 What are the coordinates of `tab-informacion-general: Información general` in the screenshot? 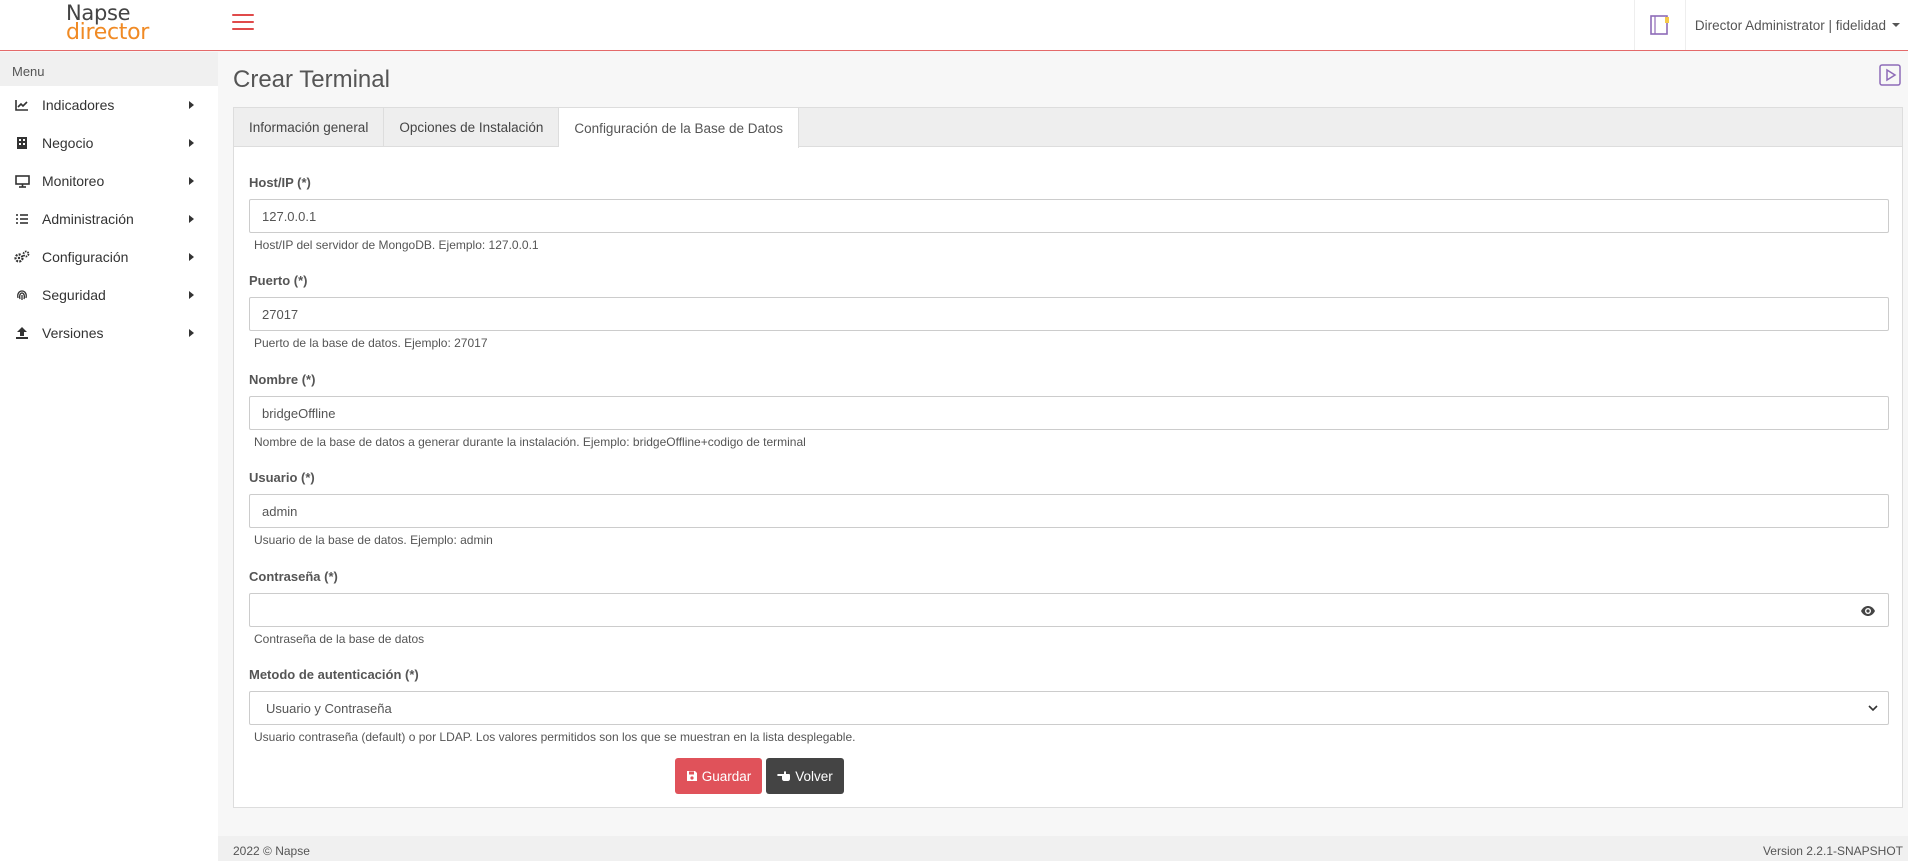 It's located at (309, 127).